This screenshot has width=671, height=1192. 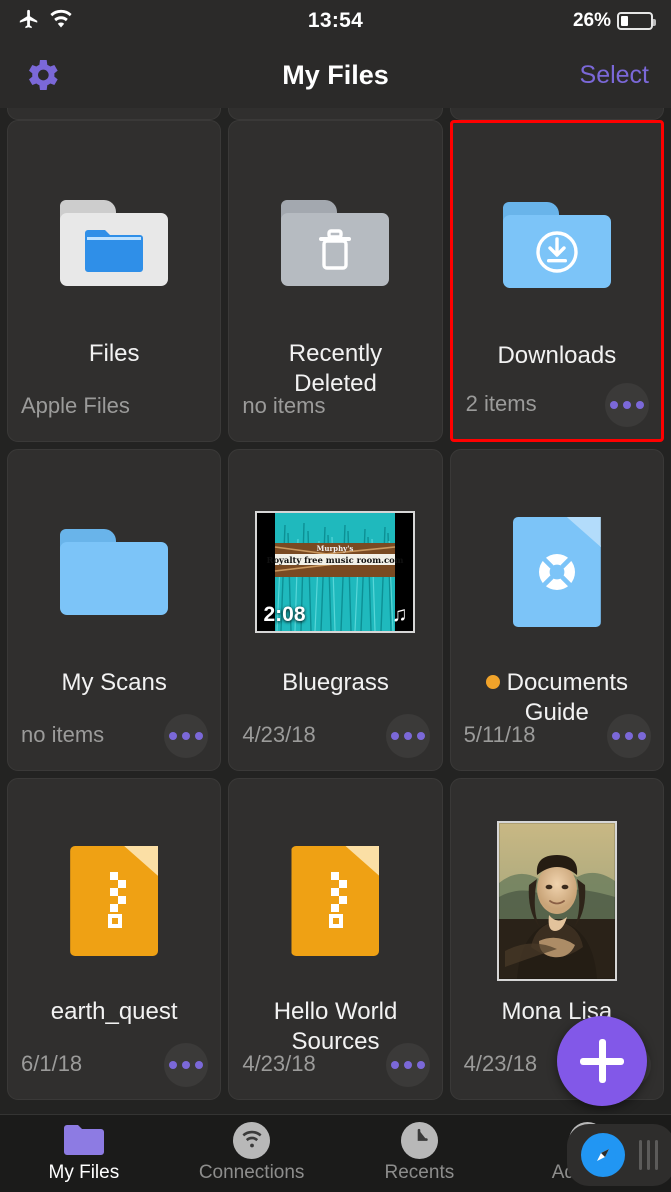 What do you see at coordinates (602, 1061) in the screenshot?
I see `add-button` at bounding box center [602, 1061].